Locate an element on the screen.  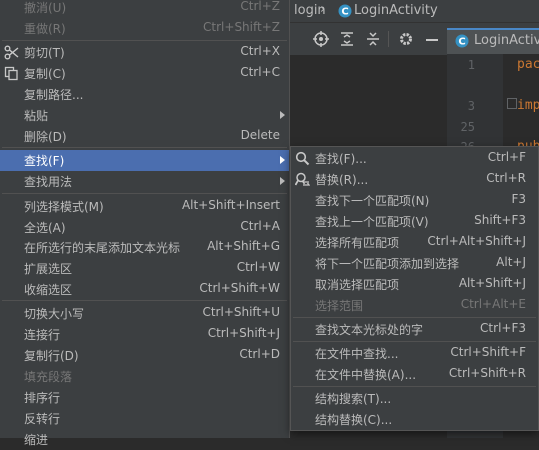
menu-item-label: 连接行 is located at coordinates (42, 335).